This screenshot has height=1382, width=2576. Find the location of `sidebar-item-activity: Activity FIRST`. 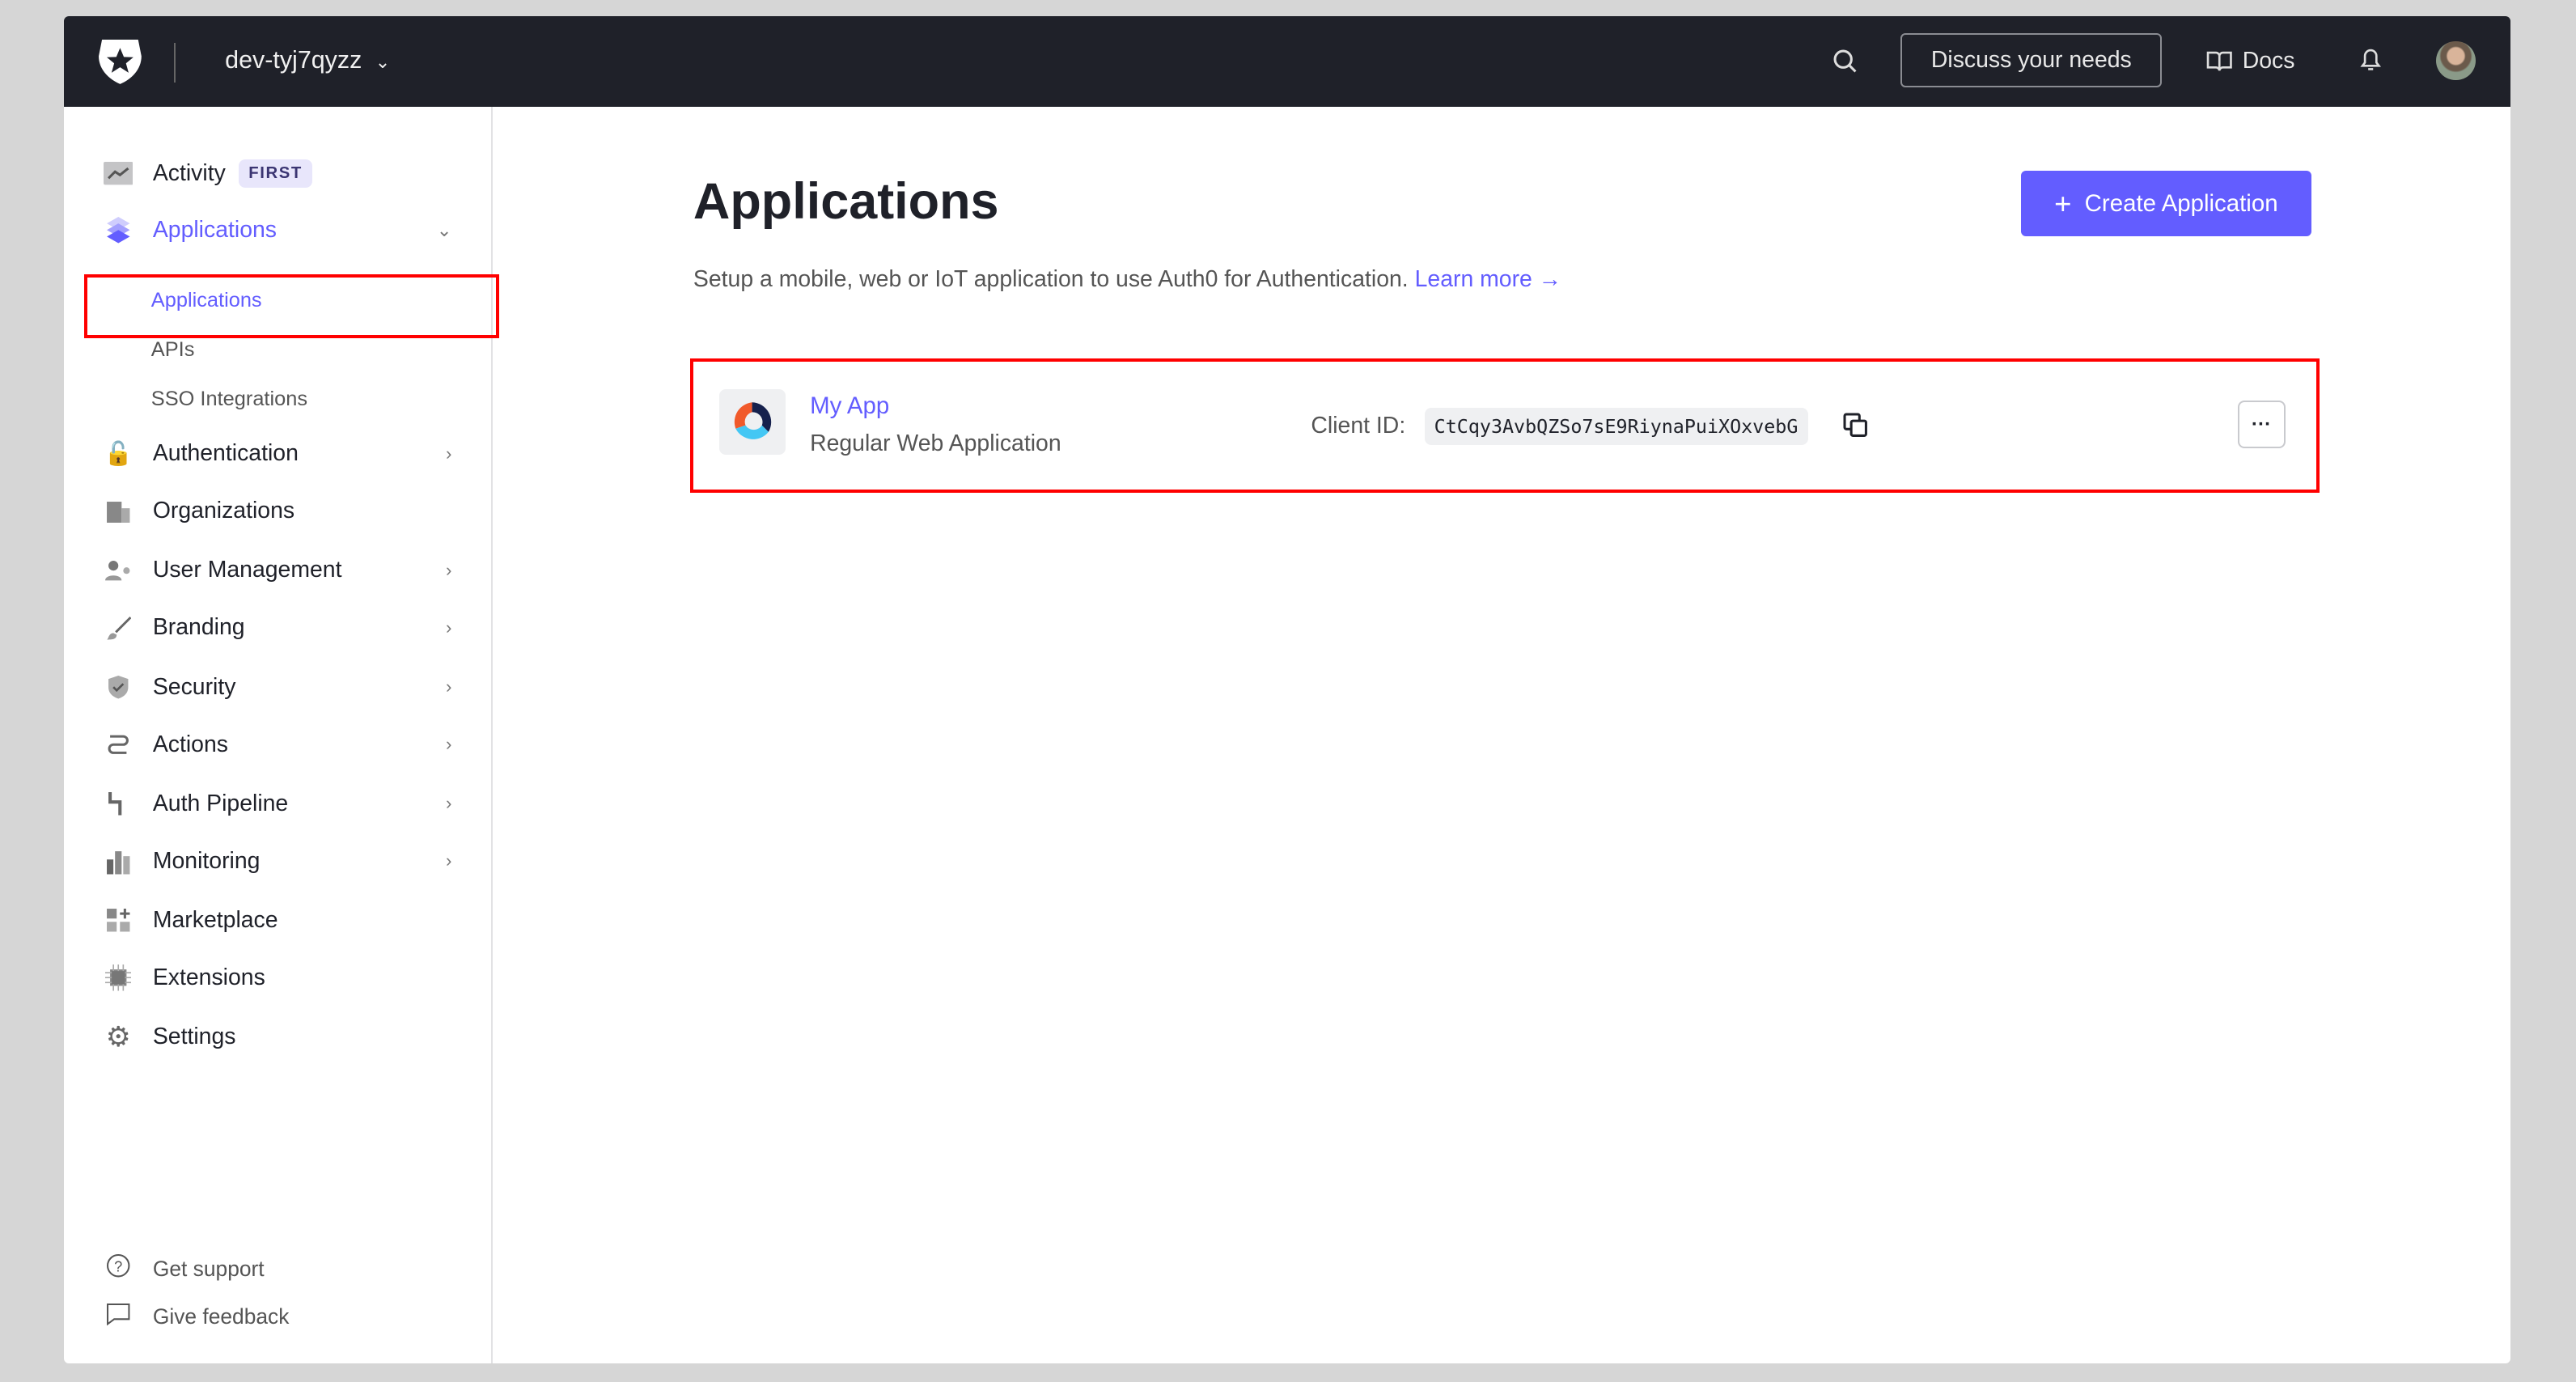

sidebar-item-activity: Activity FIRST is located at coordinates (277, 174).